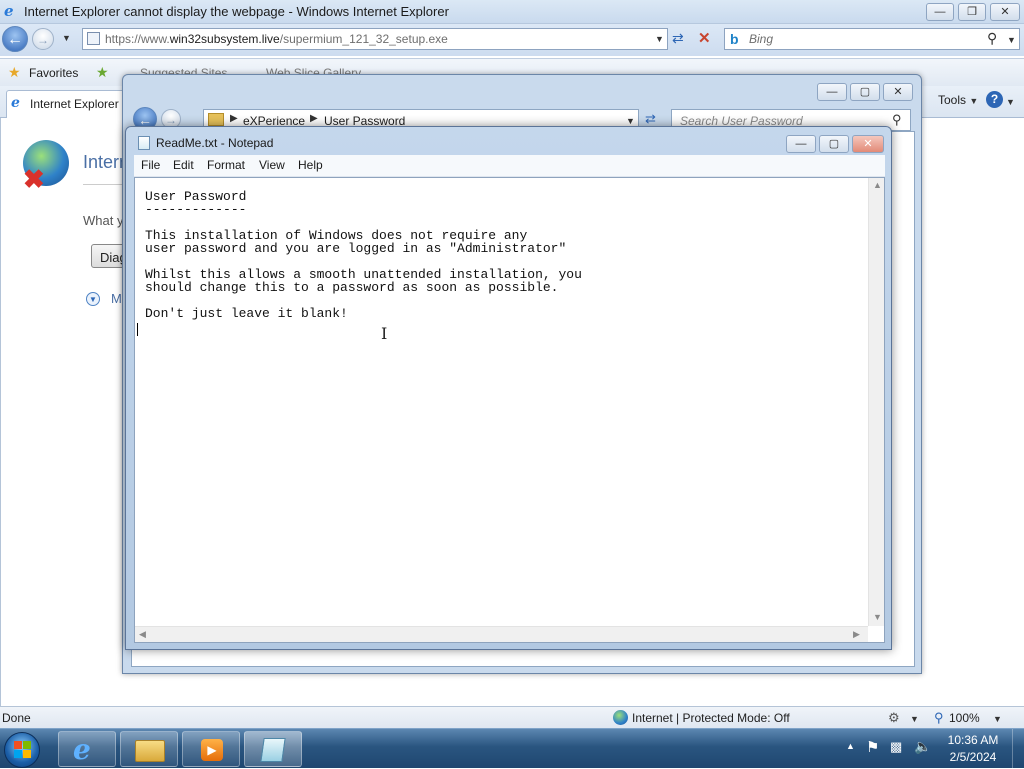 This screenshot has width=1024, height=769. What do you see at coordinates (1010, 102) in the screenshot?
I see `help-dropdown-icon: ▼` at bounding box center [1010, 102].